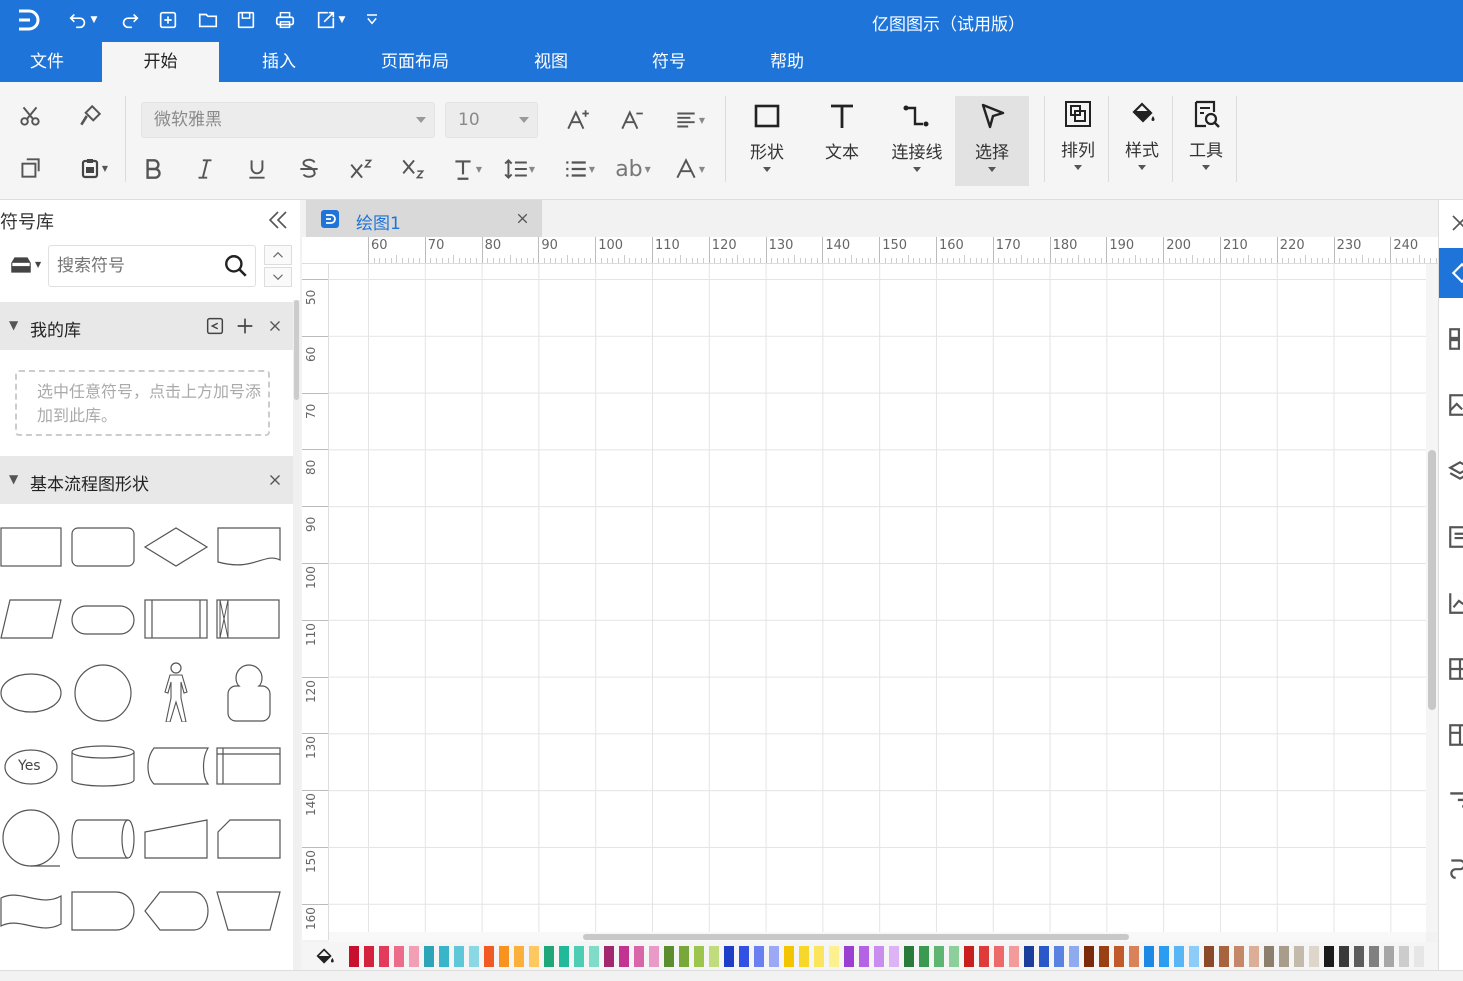 The width and height of the screenshot is (1463, 981). Describe the element at coordinates (176, 838) in the screenshot. I see `shape-manual-input` at that location.